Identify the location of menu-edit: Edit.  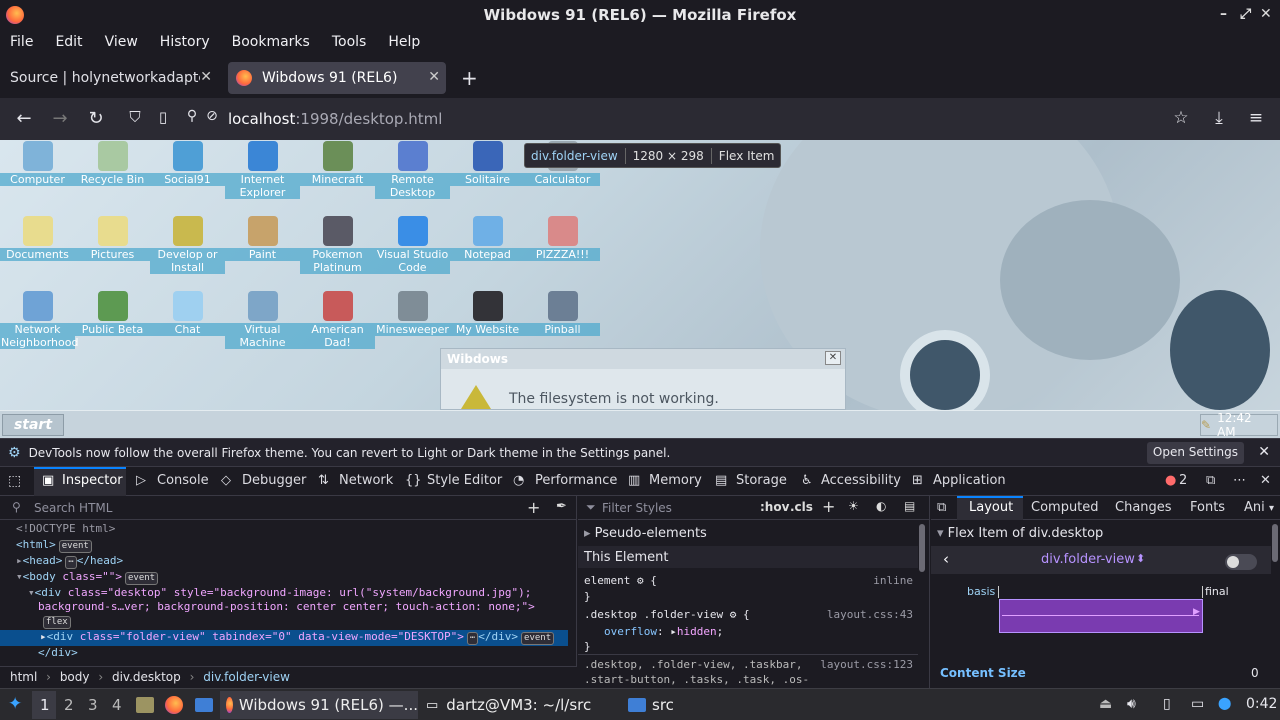
(68, 42).